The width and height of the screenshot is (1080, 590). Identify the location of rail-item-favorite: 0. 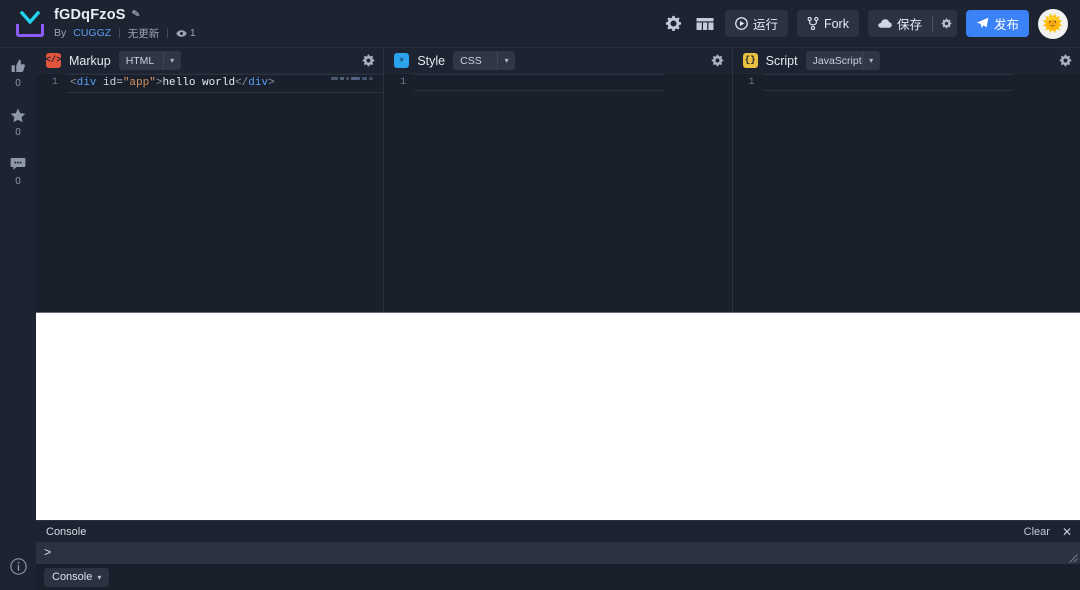
(18, 121).